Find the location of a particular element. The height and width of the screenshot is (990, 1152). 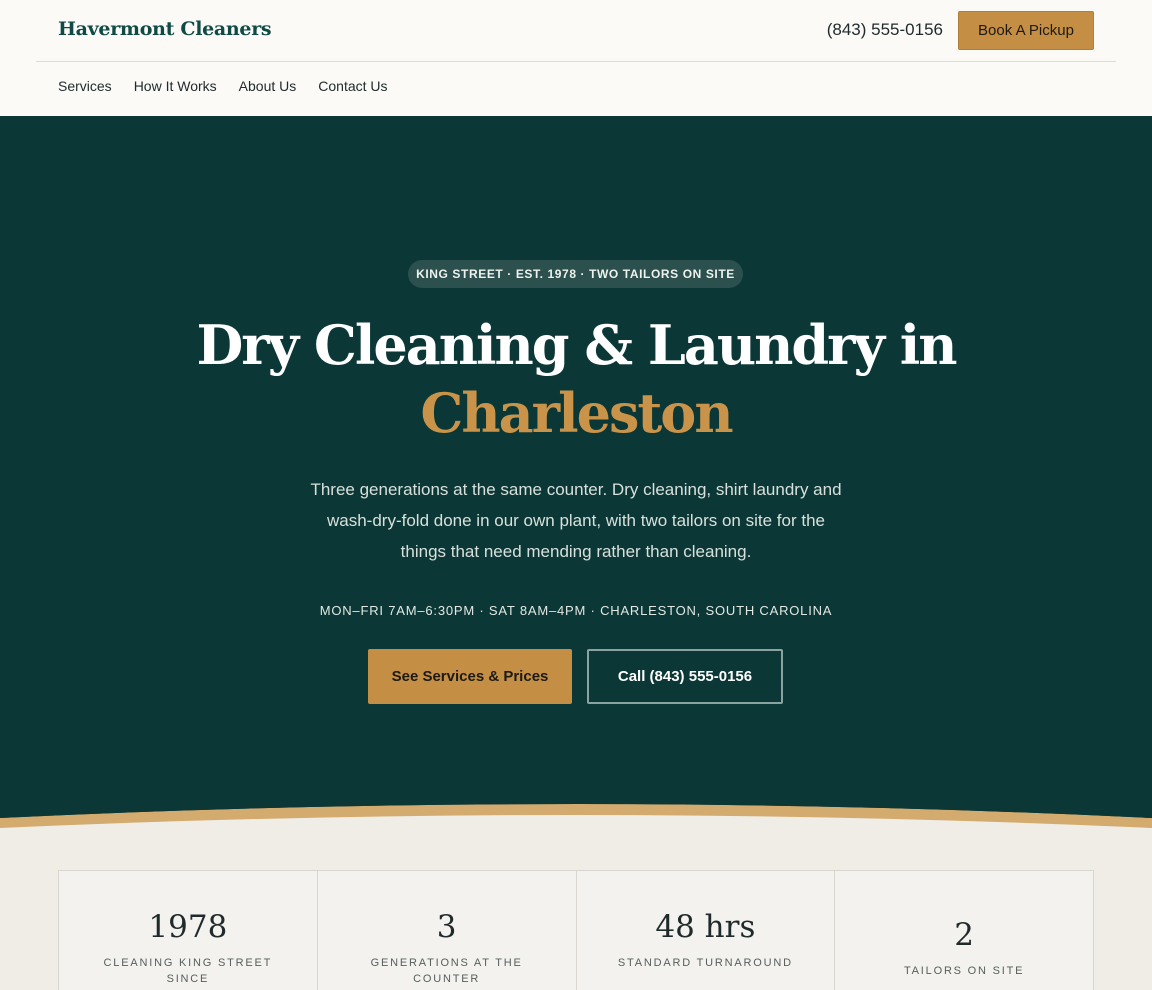

stat-value: 48 hrs is located at coordinates (705, 927).